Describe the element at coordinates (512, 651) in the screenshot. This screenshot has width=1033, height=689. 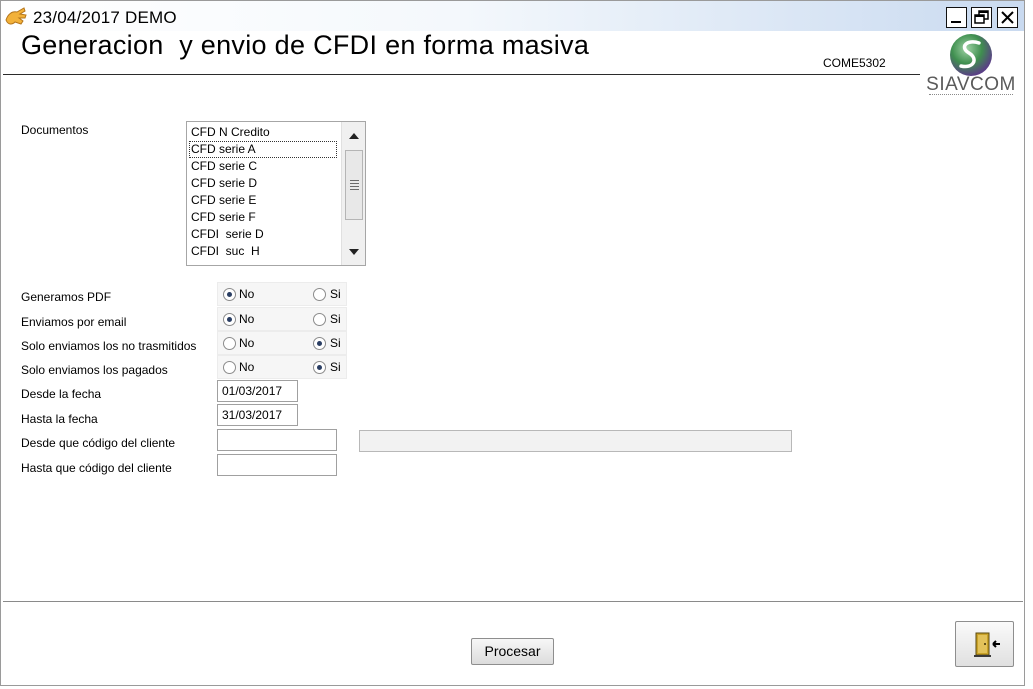
I see `process-button: Procesar` at that location.